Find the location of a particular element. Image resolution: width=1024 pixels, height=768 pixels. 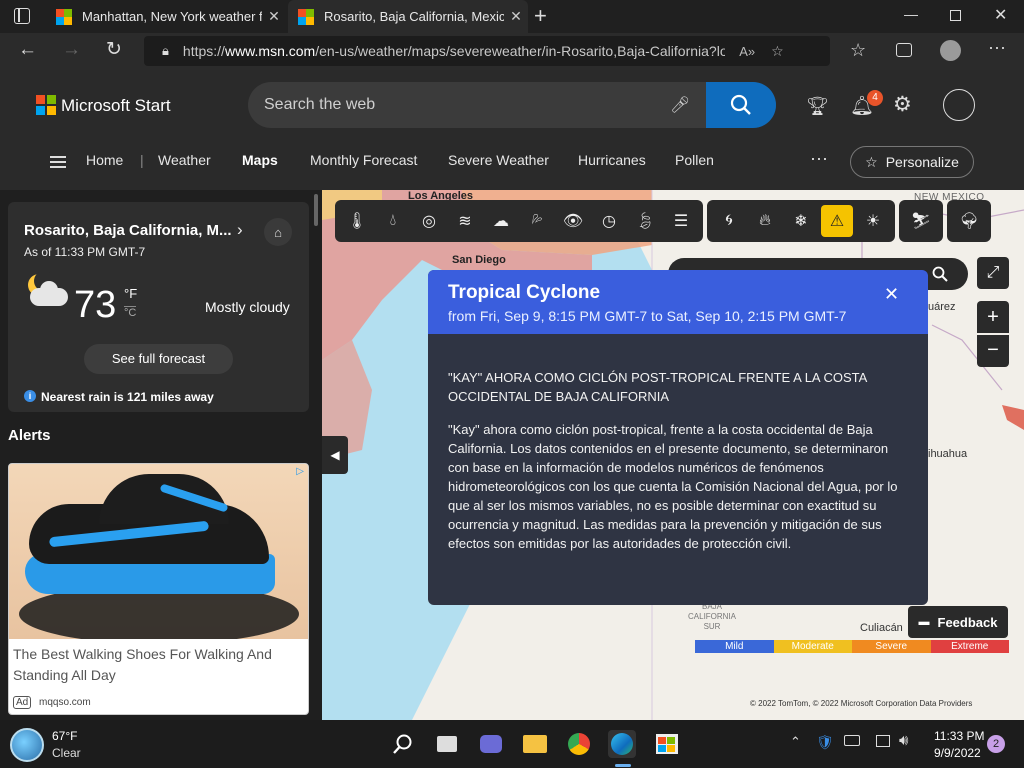

collections-icon is located at coordinates (904, 50).